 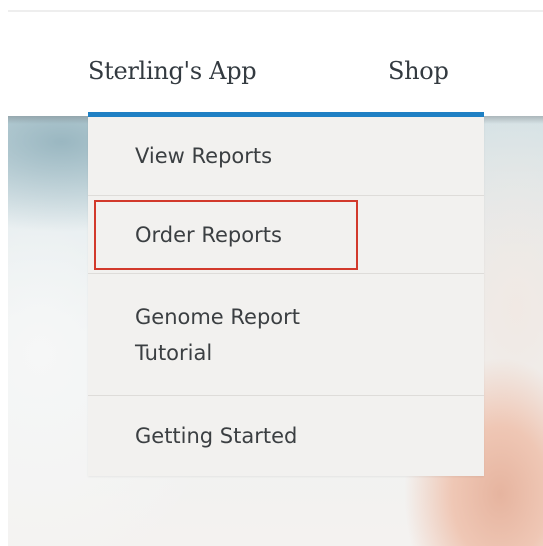 I want to click on menu-item-getting-started: Getting Started, so click(x=286, y=436).